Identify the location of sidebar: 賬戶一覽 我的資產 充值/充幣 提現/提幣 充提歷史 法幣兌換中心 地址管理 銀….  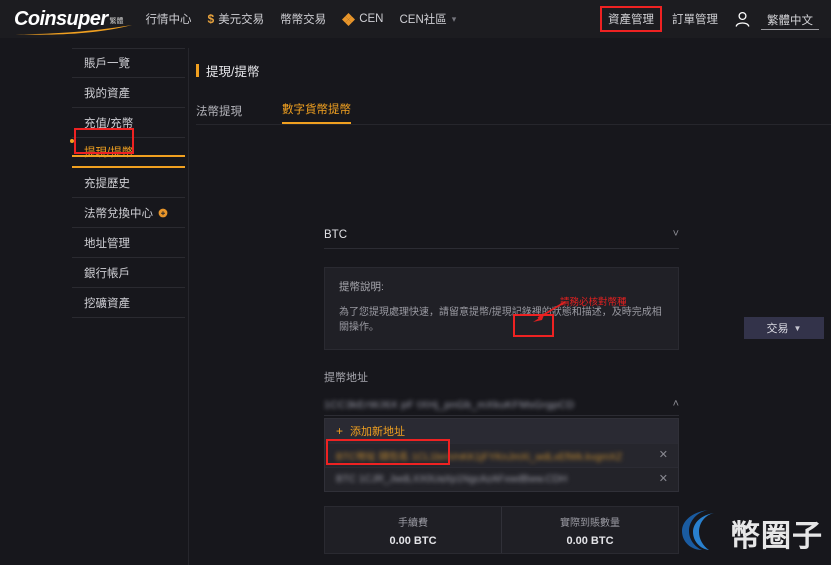
(128, 183).